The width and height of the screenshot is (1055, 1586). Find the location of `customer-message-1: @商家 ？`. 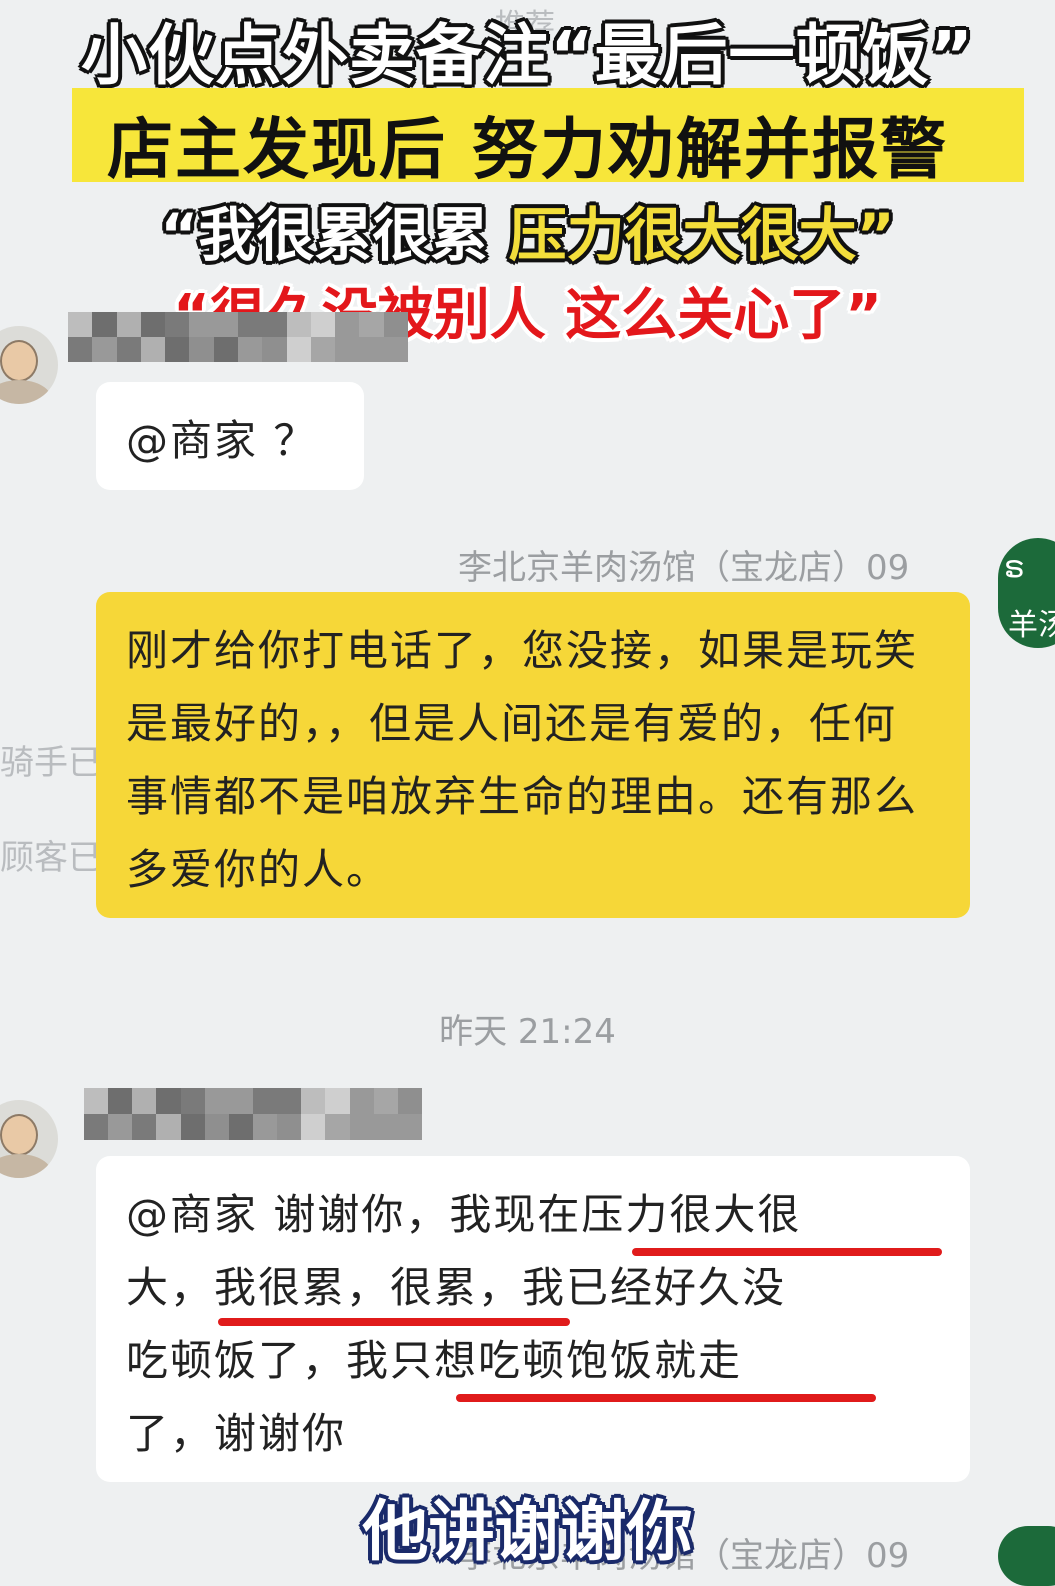

customer-message-1: @商家 ？ is located at coordinates (230, 436).